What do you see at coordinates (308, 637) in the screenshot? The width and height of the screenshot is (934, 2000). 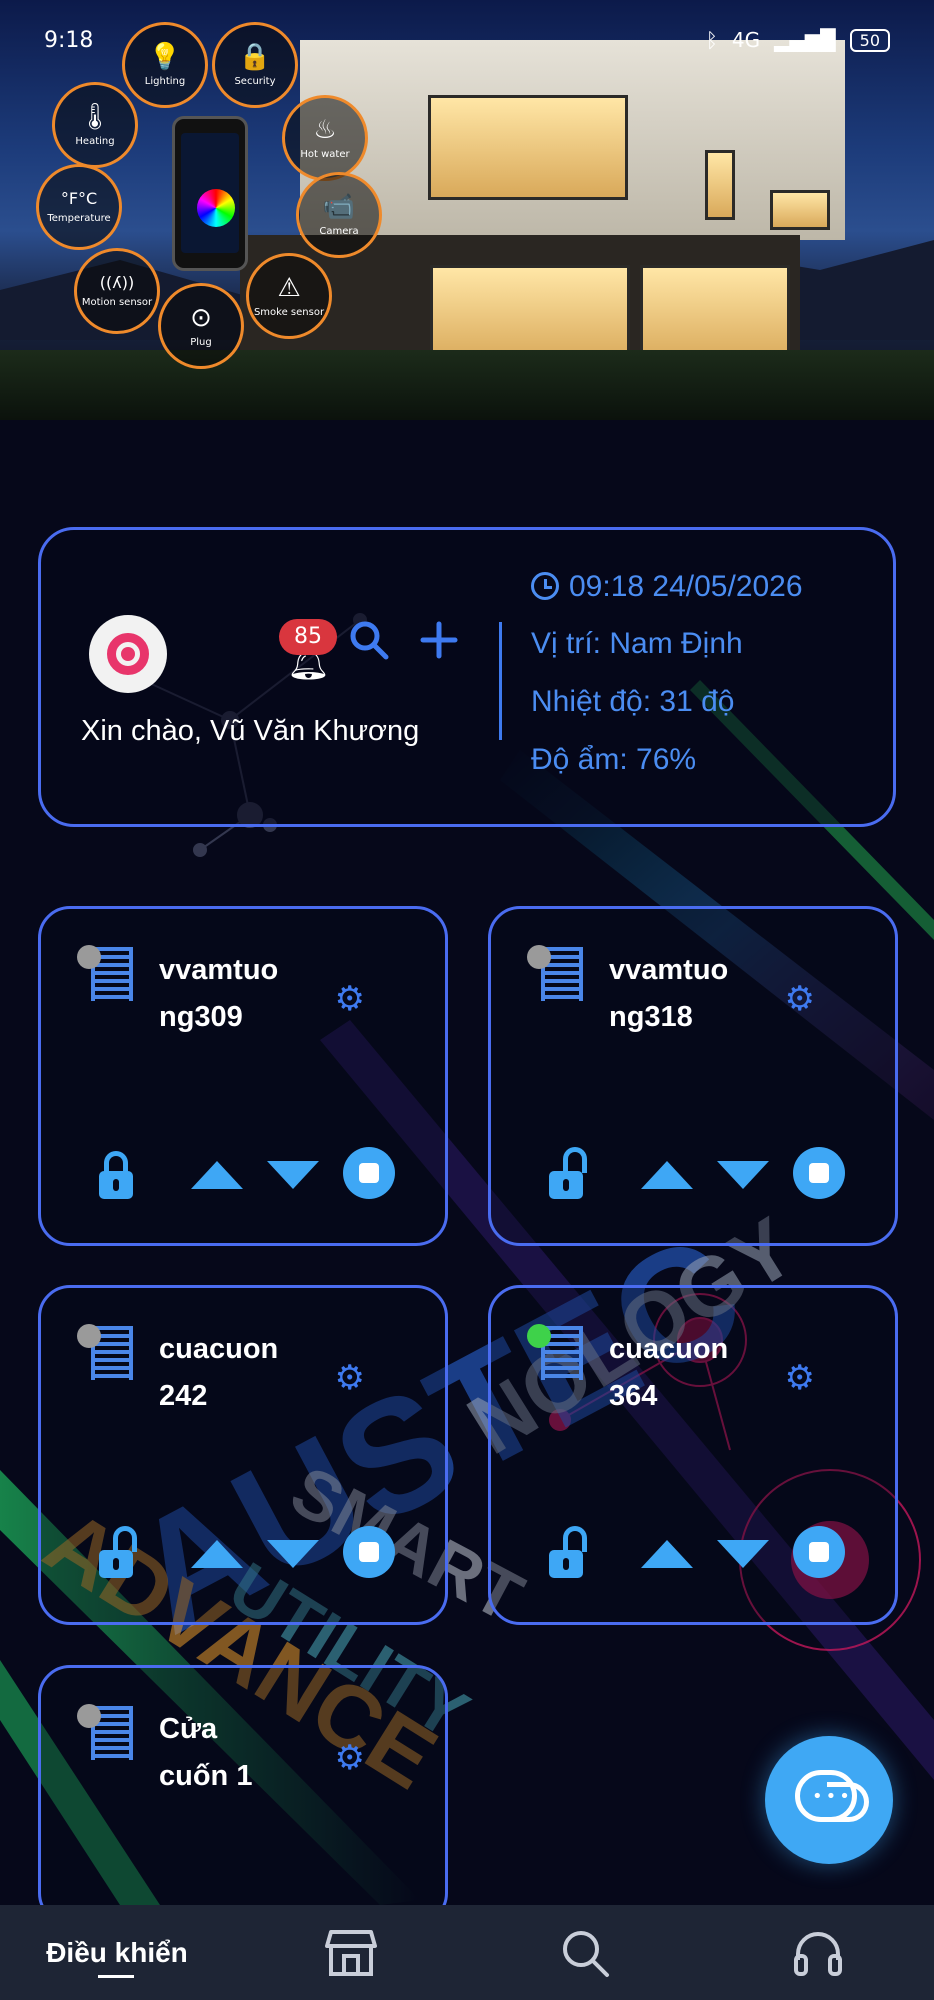 I see `notification-badge: 85` at bounding box center [308, 637].